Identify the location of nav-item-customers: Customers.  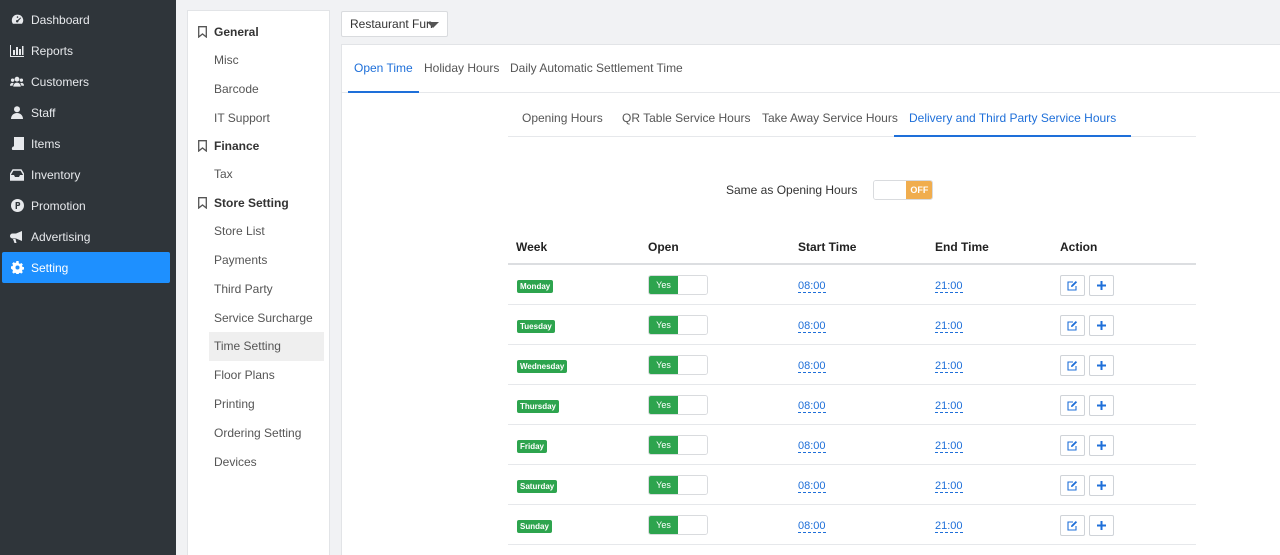
(88, 81).